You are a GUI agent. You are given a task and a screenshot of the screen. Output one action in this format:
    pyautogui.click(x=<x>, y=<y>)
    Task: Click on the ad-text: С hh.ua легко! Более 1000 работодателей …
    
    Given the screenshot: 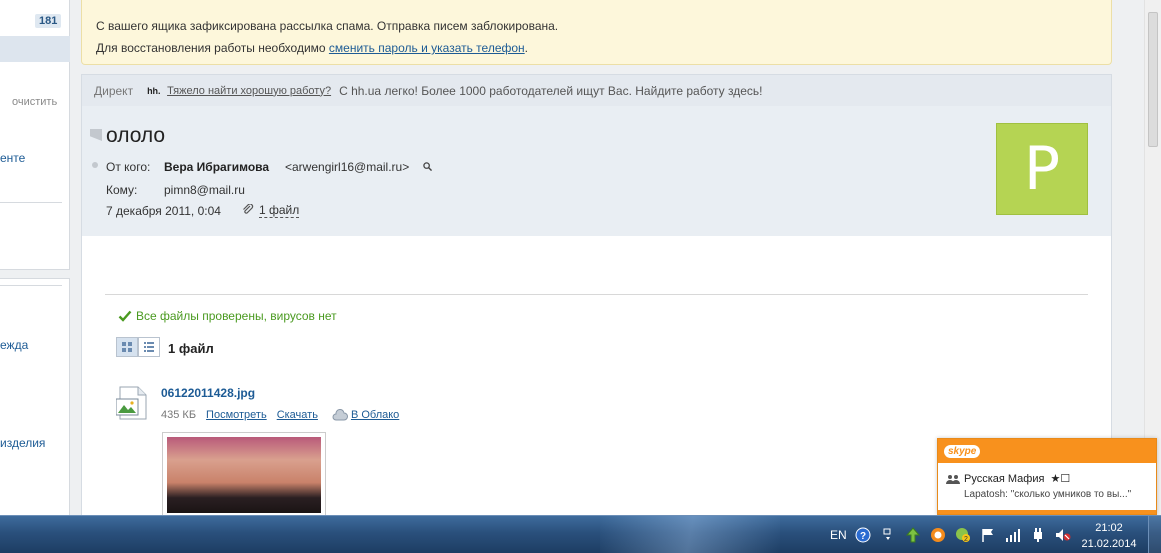 What is the action you would take?
    pyautogui.click(x=551, y=90)
    